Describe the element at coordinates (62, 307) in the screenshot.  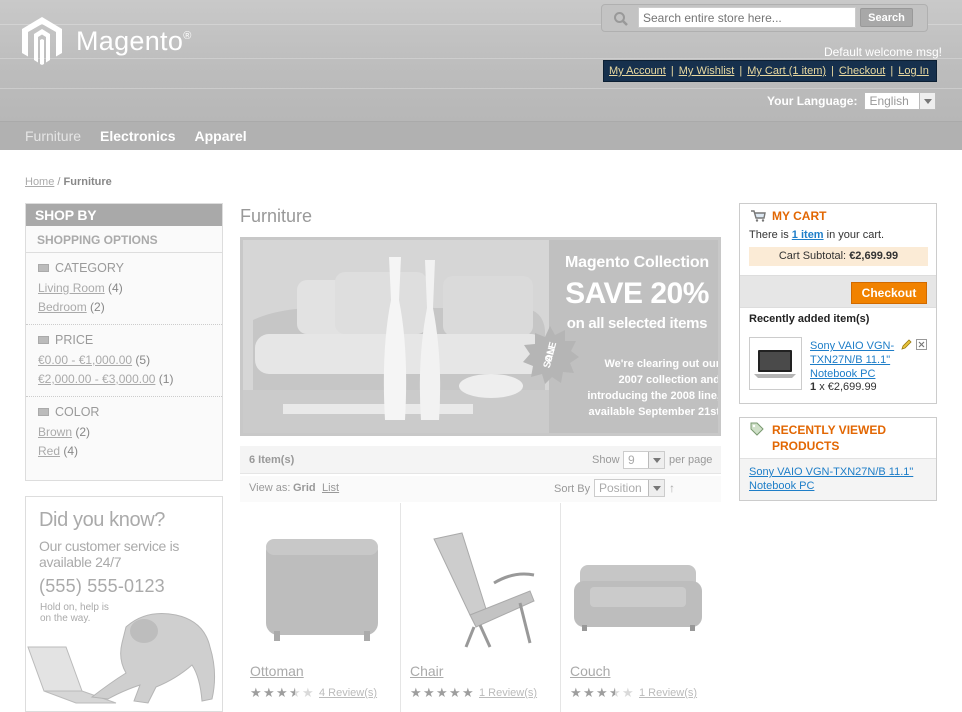
I see `filter-option: Bedroom` at that location.